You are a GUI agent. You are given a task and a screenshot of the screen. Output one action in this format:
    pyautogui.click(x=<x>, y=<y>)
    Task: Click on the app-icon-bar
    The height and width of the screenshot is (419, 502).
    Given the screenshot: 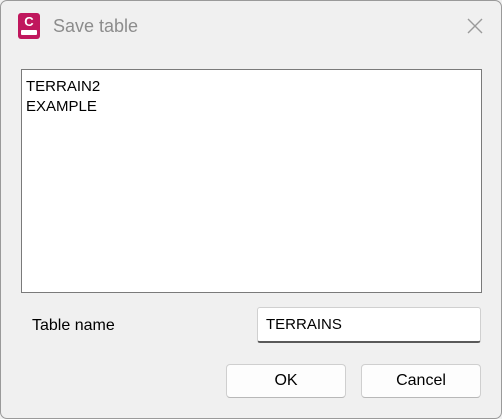 What is the action you would take?
    pyautogui.click(x=29, y=32)
    